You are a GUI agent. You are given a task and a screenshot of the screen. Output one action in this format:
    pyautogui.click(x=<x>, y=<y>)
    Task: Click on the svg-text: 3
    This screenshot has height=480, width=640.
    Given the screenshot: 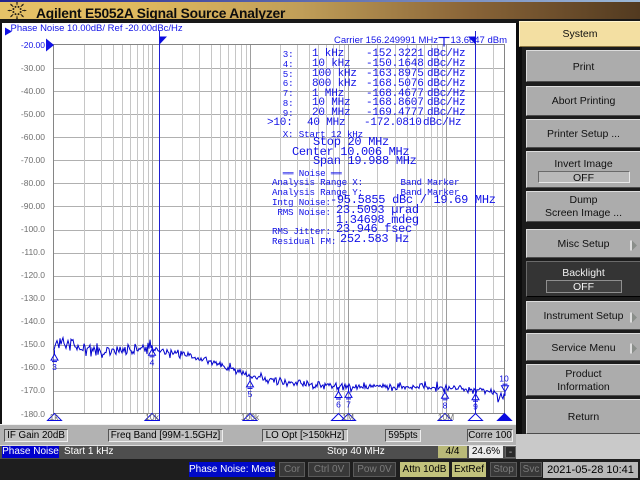 What is the action you would take?
    pyautogui.click(x=54, y=367)
    